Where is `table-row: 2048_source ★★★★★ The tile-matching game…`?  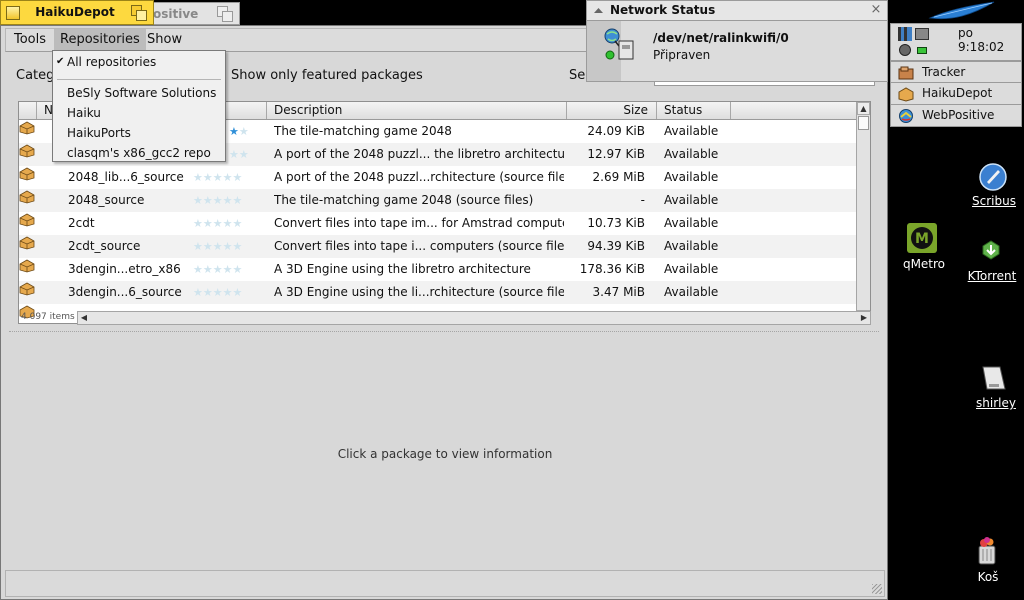
table-row: 2048_source ★★★★★ The tile-matching game… is located at coordinates (438, 200).